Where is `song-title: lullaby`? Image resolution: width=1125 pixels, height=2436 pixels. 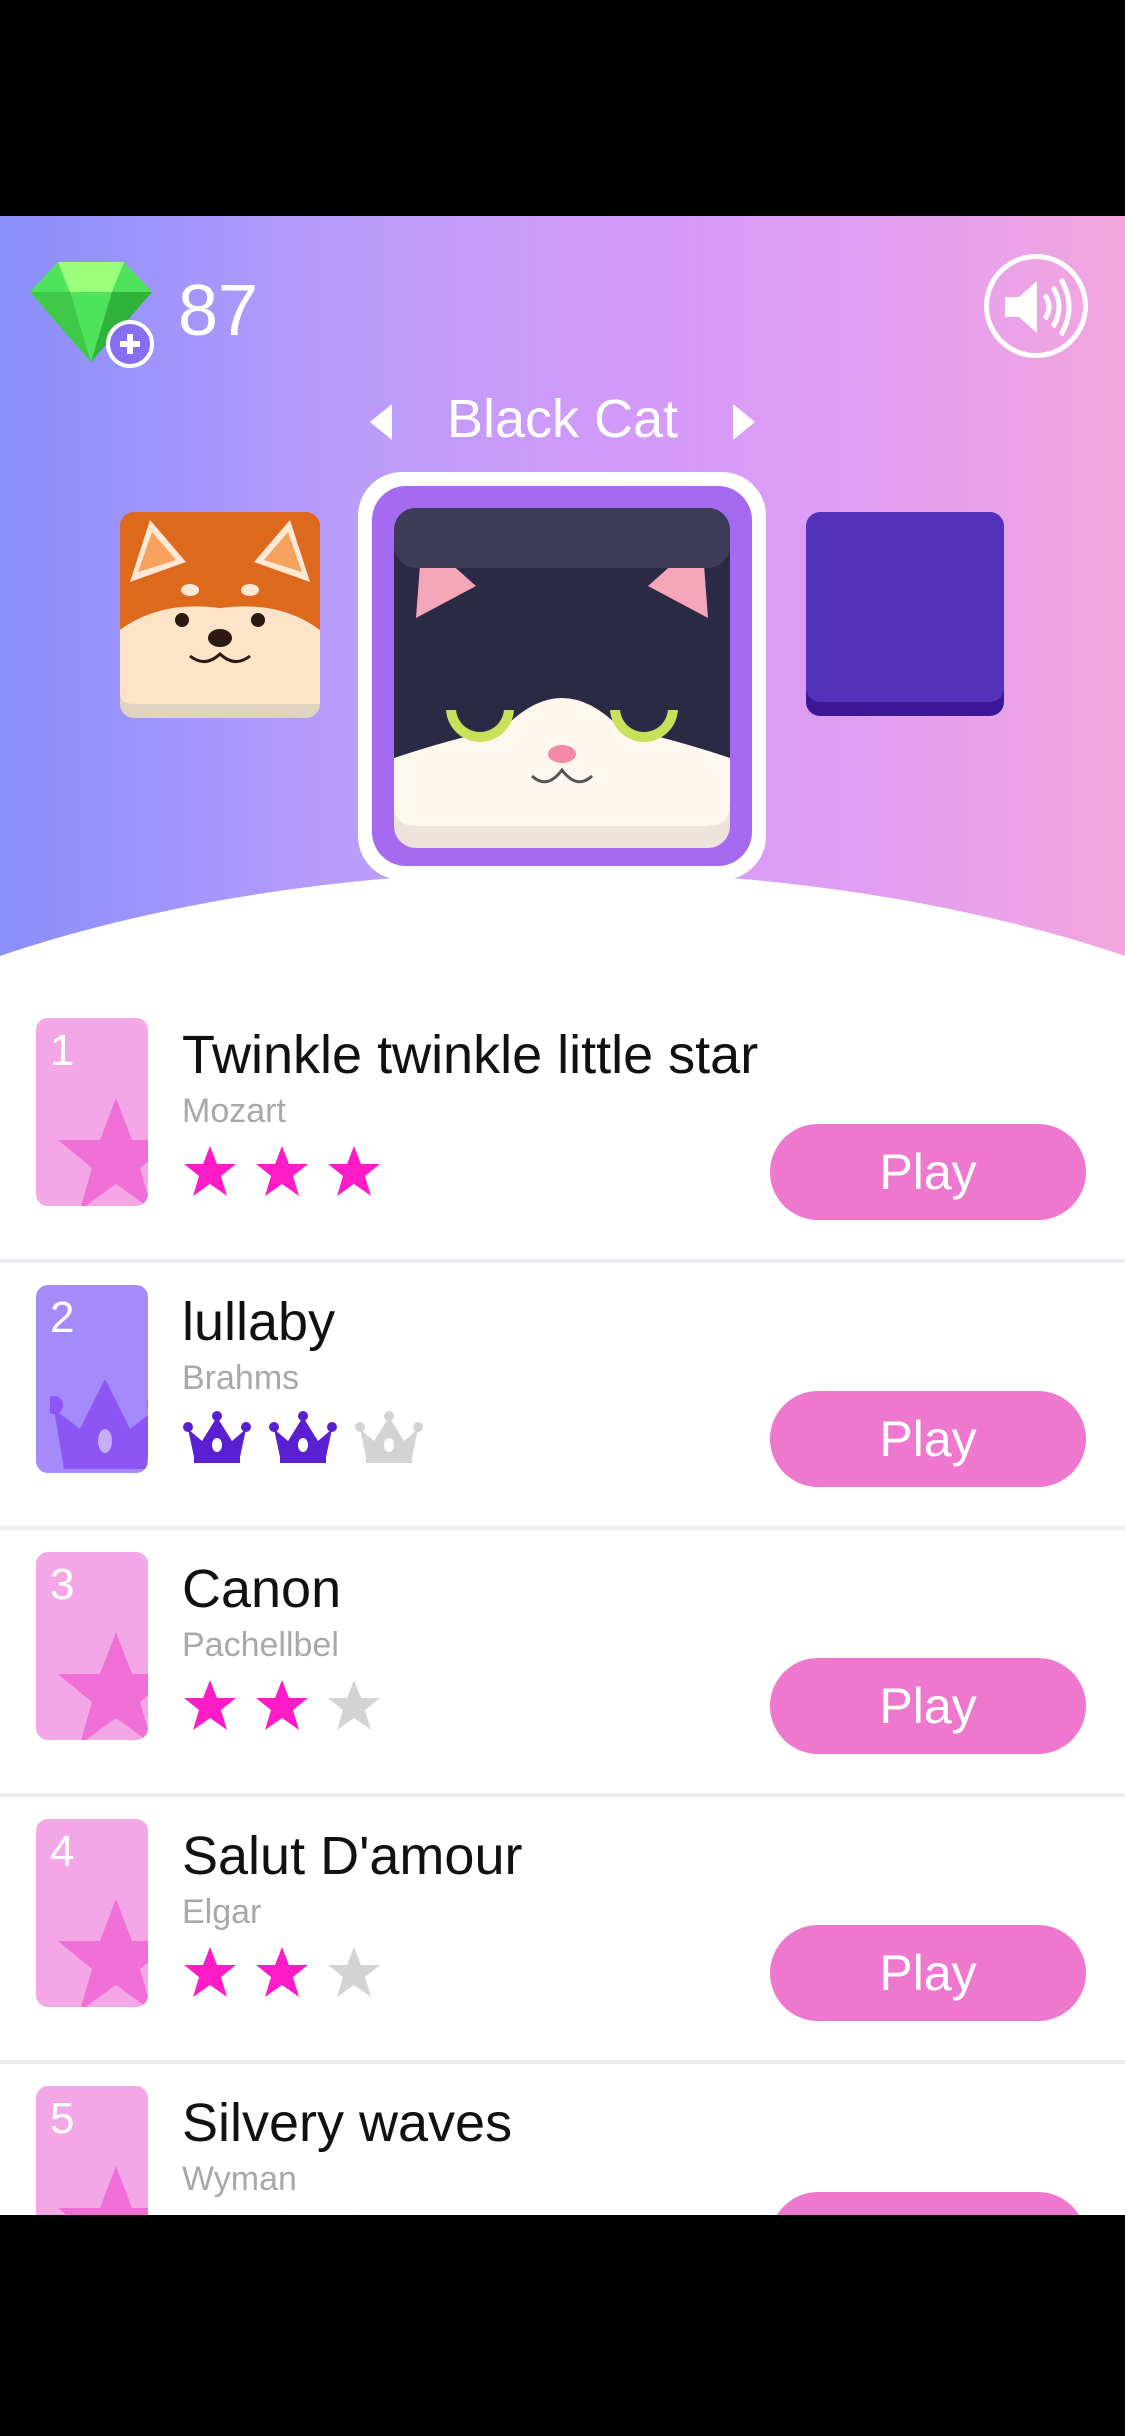 song-title: lullaby is located at coordinates (259, 1322).